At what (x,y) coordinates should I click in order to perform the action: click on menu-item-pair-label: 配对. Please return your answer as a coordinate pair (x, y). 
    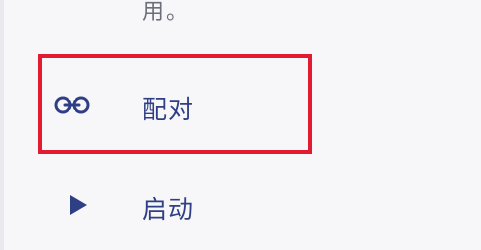
    Looking at the image, I should click on (168, 109).